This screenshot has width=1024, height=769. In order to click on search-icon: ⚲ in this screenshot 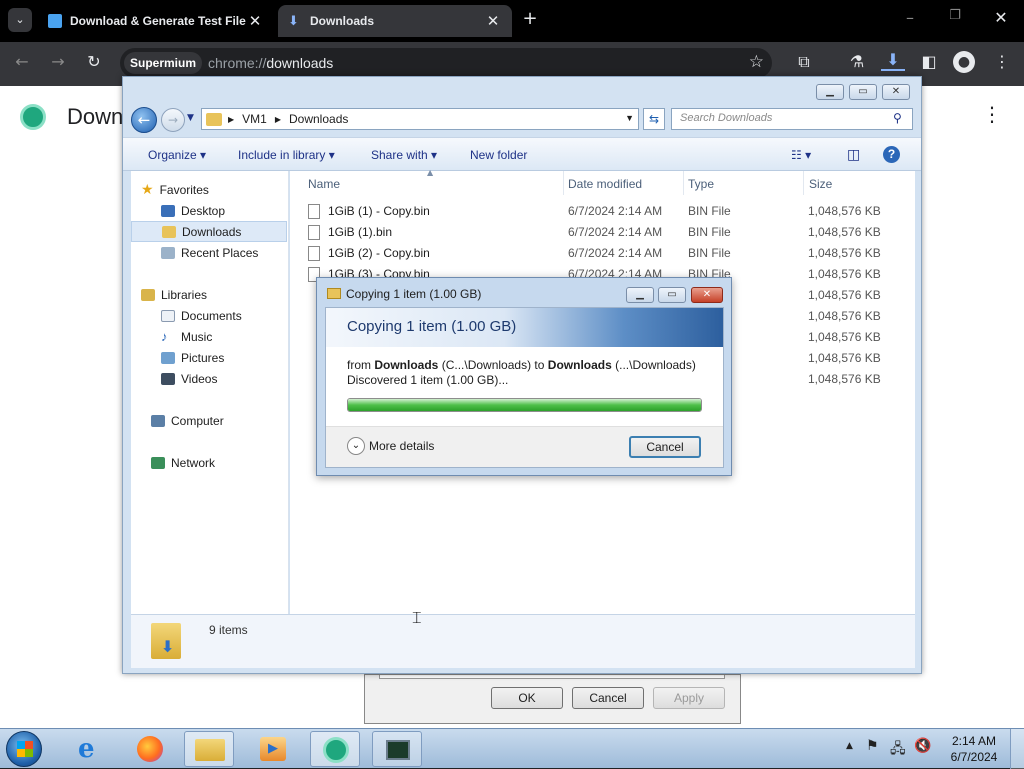, I will do `click(897, 118)`.